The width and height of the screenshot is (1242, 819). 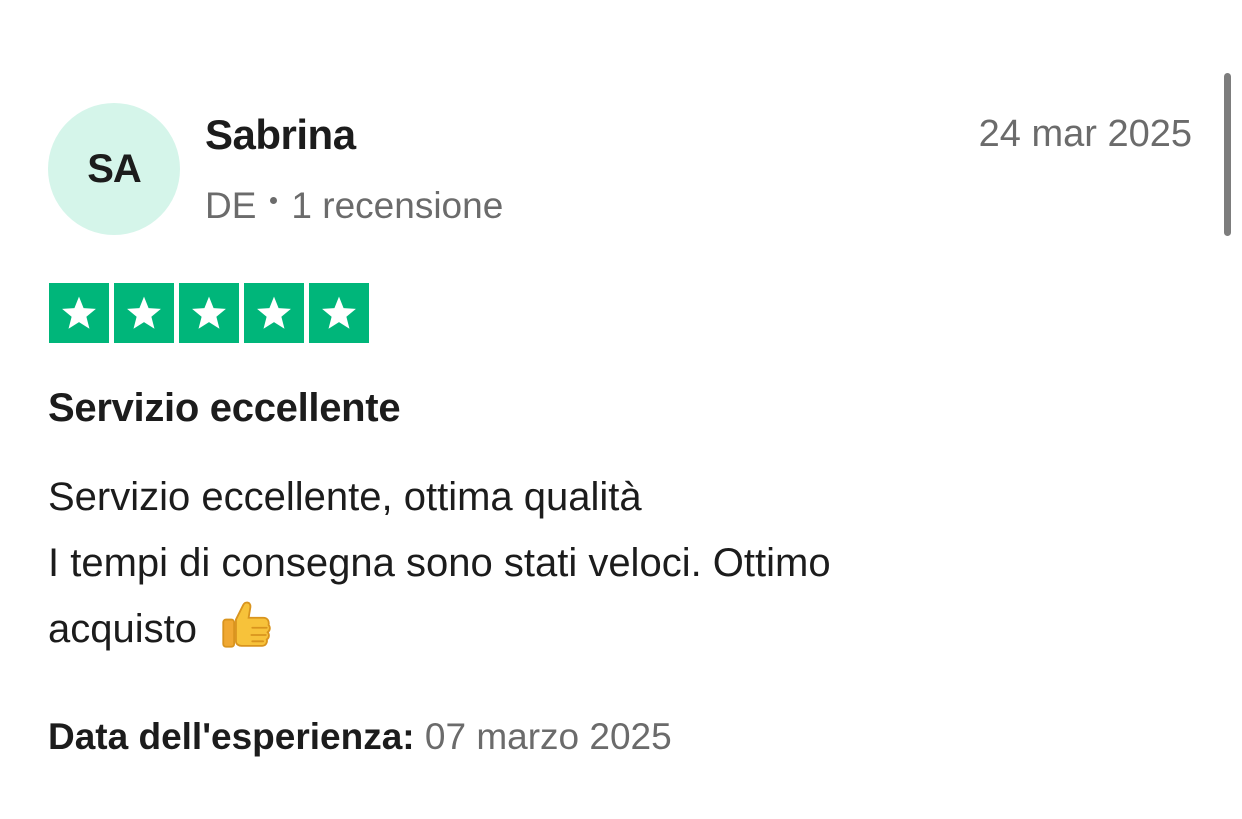 What do you see at coordinates (122, 629) in the screenshot?
I see `review-body-line-text: acquisto` at bounding box center [122, 629].